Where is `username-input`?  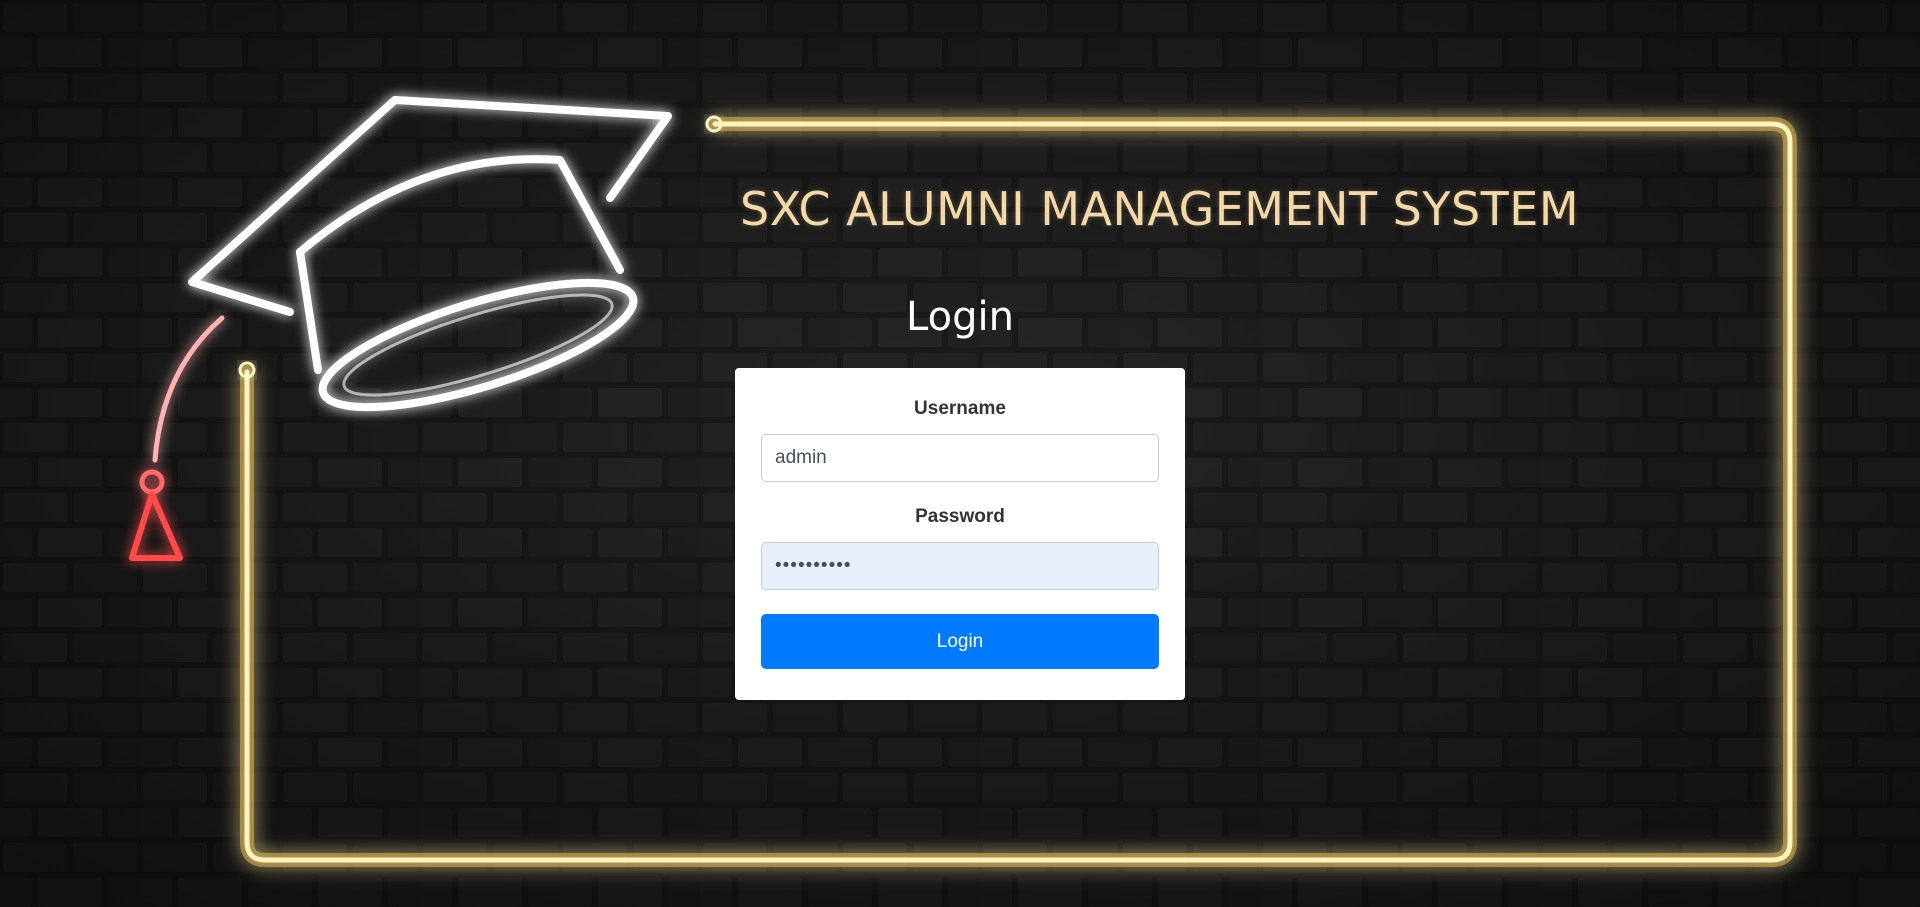
username-input is located at coordinates (960, 458).